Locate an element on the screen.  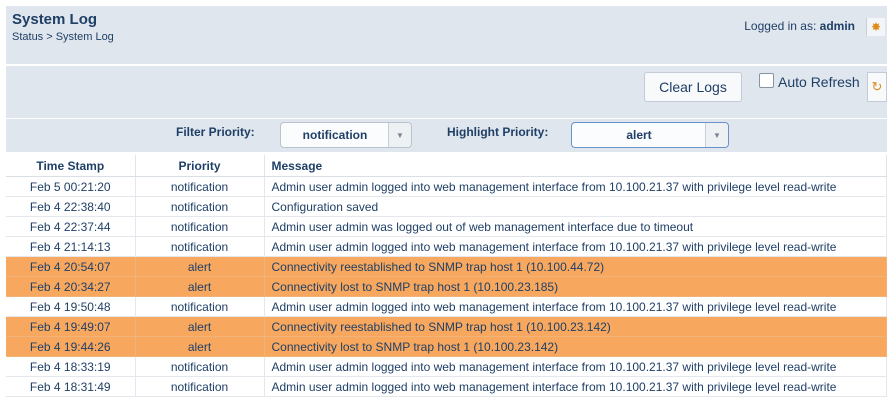
page-title: System Log is located at coordinates (55, 19).